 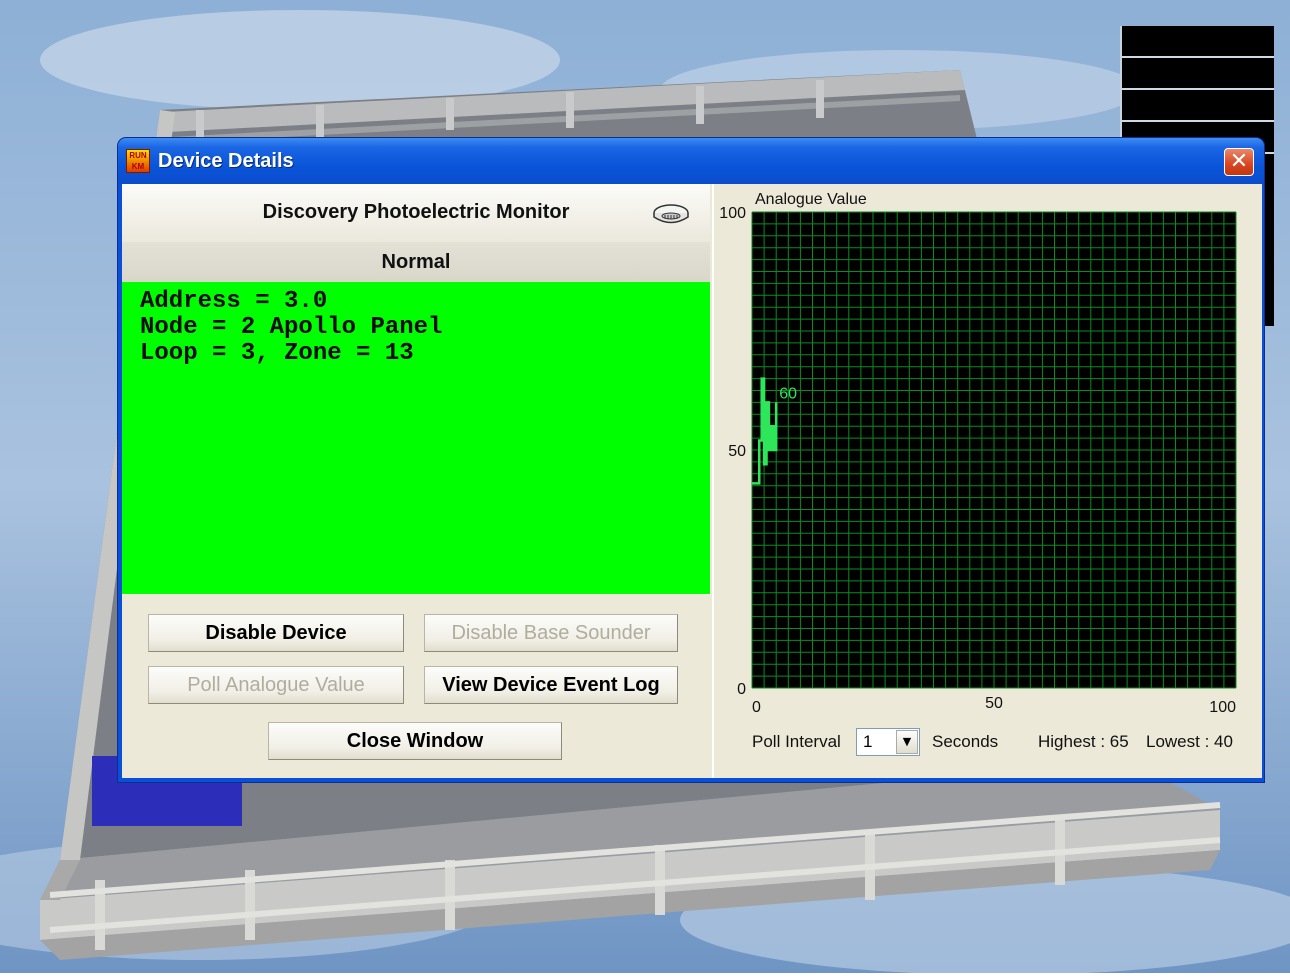 I want to click on device-status-bar: Normal, so click(x=416, y=262).